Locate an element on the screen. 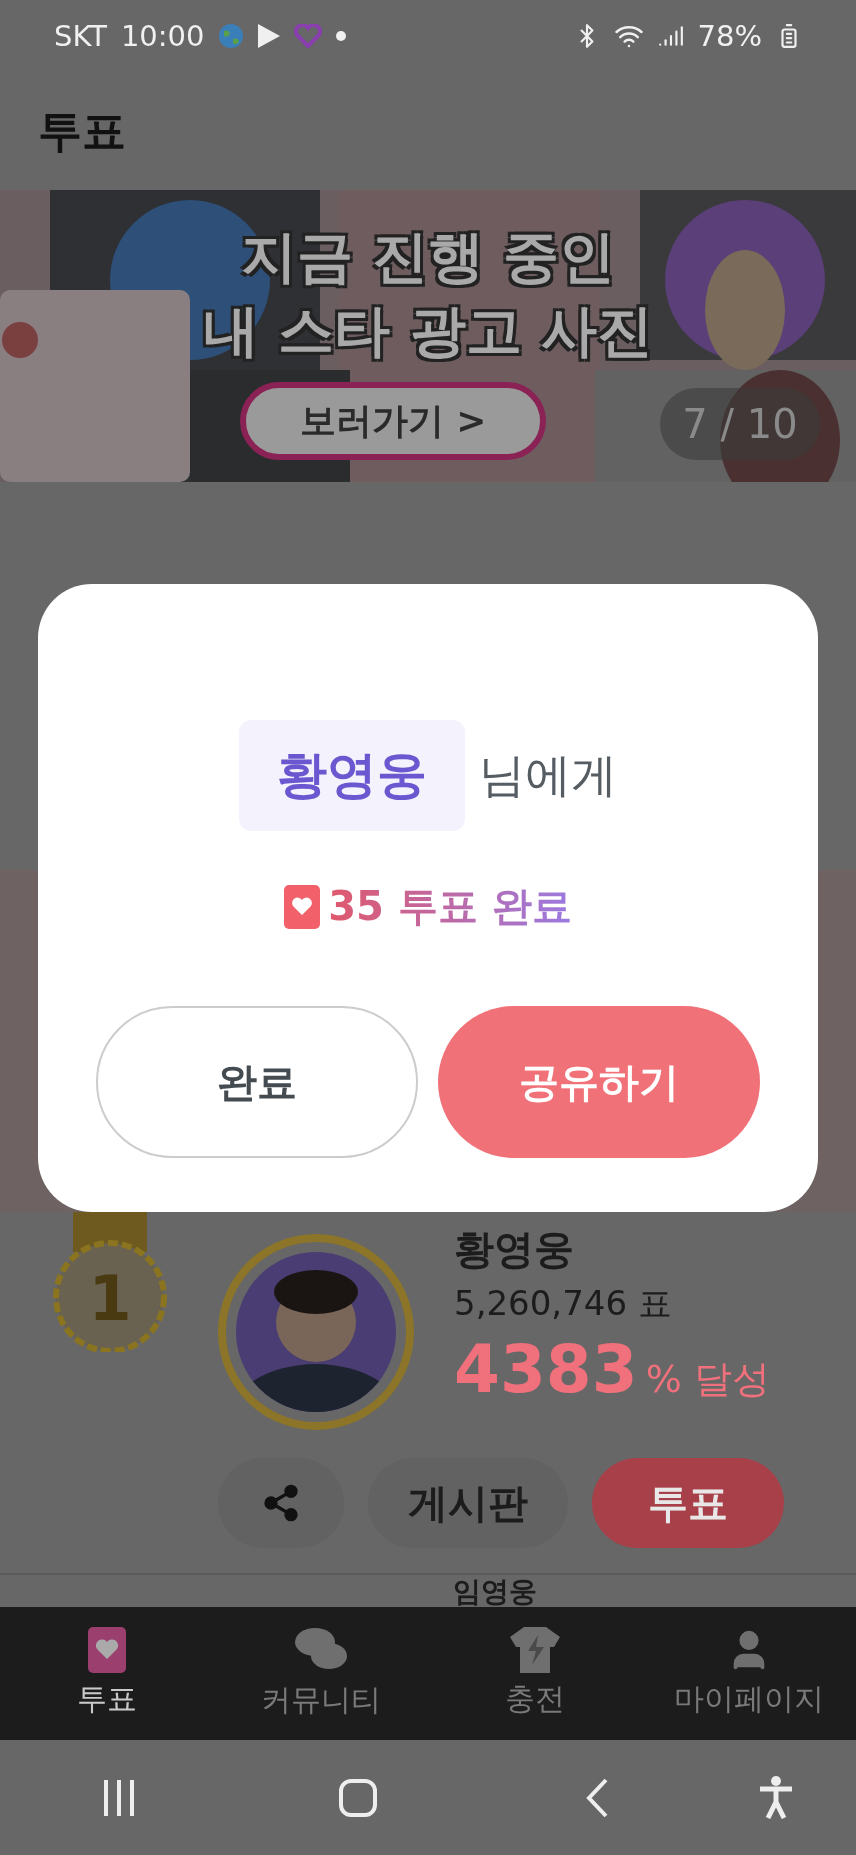  vote-button: 투표 is located at coordinates (688, 1503).